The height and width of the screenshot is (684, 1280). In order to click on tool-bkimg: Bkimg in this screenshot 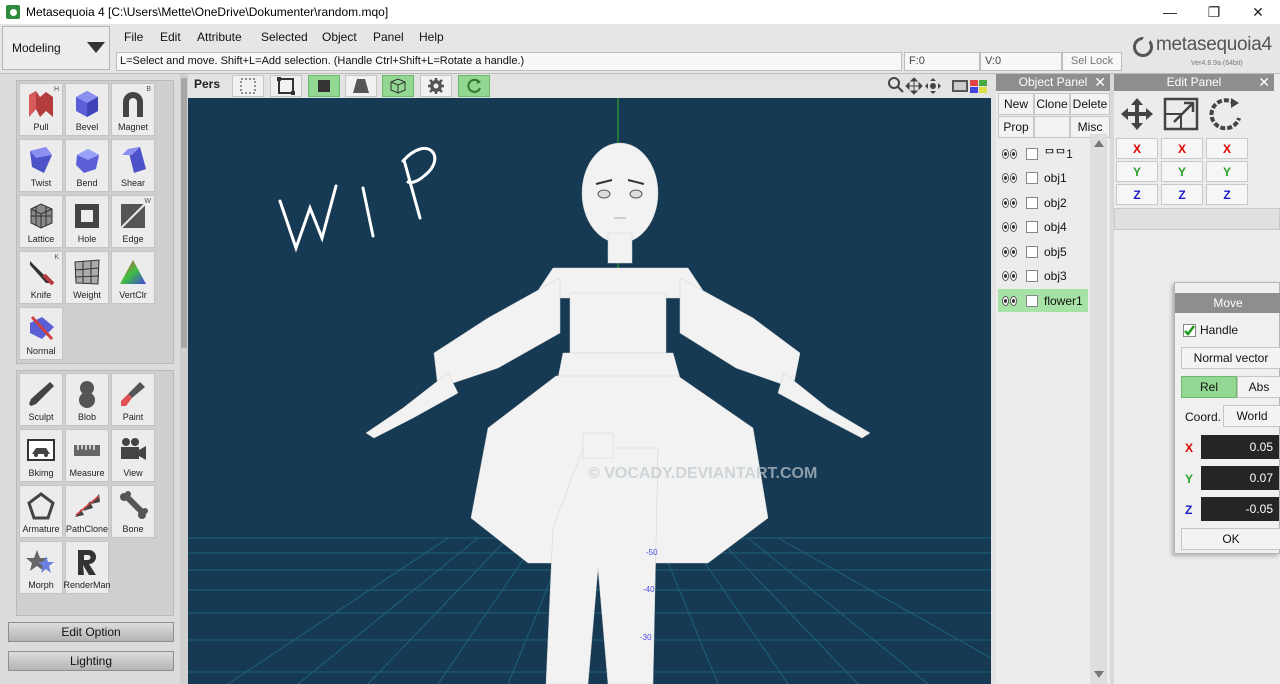, I will do `click(41, 455)`.